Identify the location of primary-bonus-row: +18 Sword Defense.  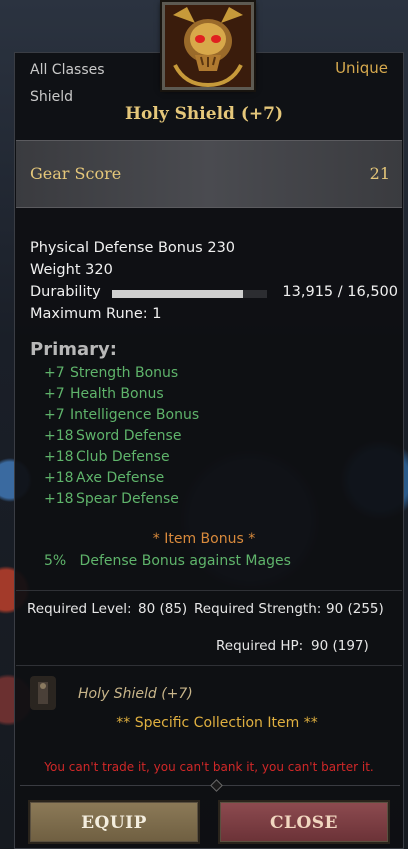
(112, 436).